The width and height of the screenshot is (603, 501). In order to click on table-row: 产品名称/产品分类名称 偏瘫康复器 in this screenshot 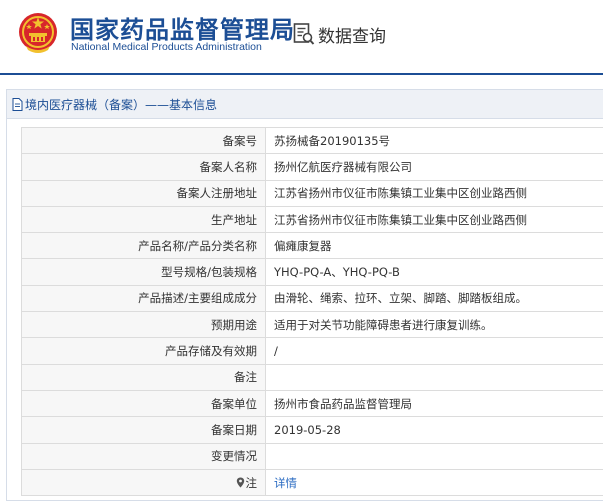, I will do `click(312, 246)`.